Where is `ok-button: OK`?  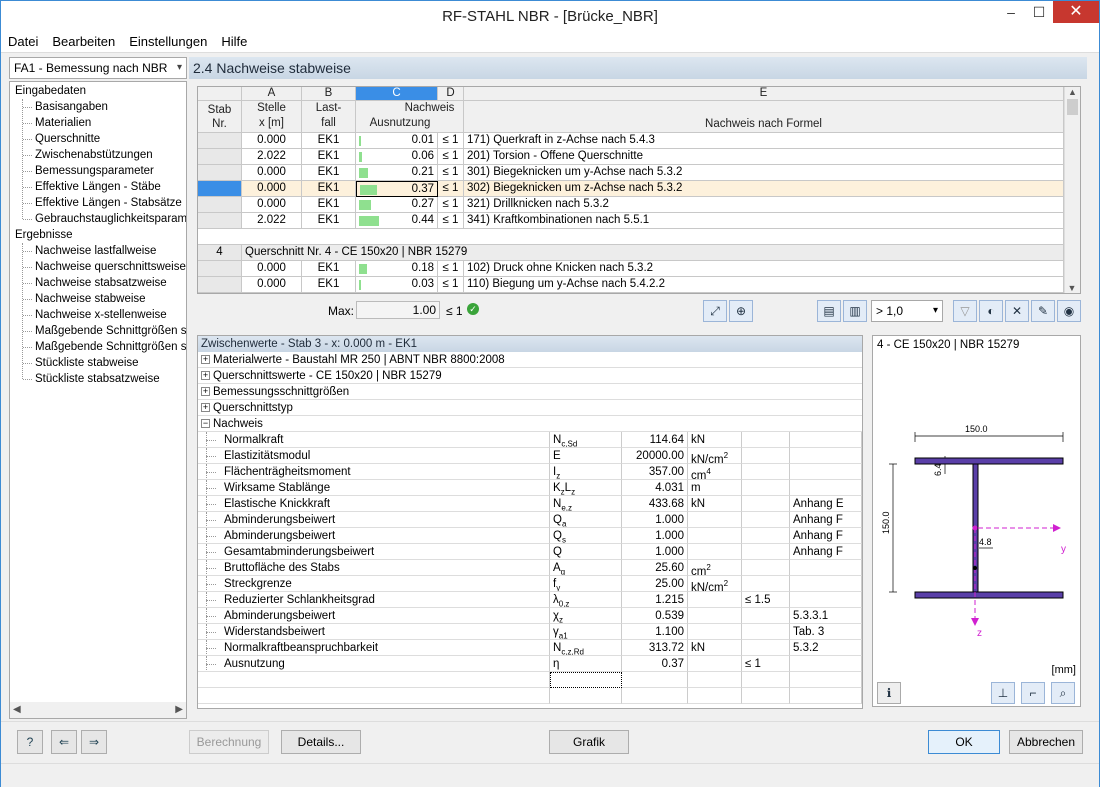
ok-button: OK is located at coordinates (964, 742).